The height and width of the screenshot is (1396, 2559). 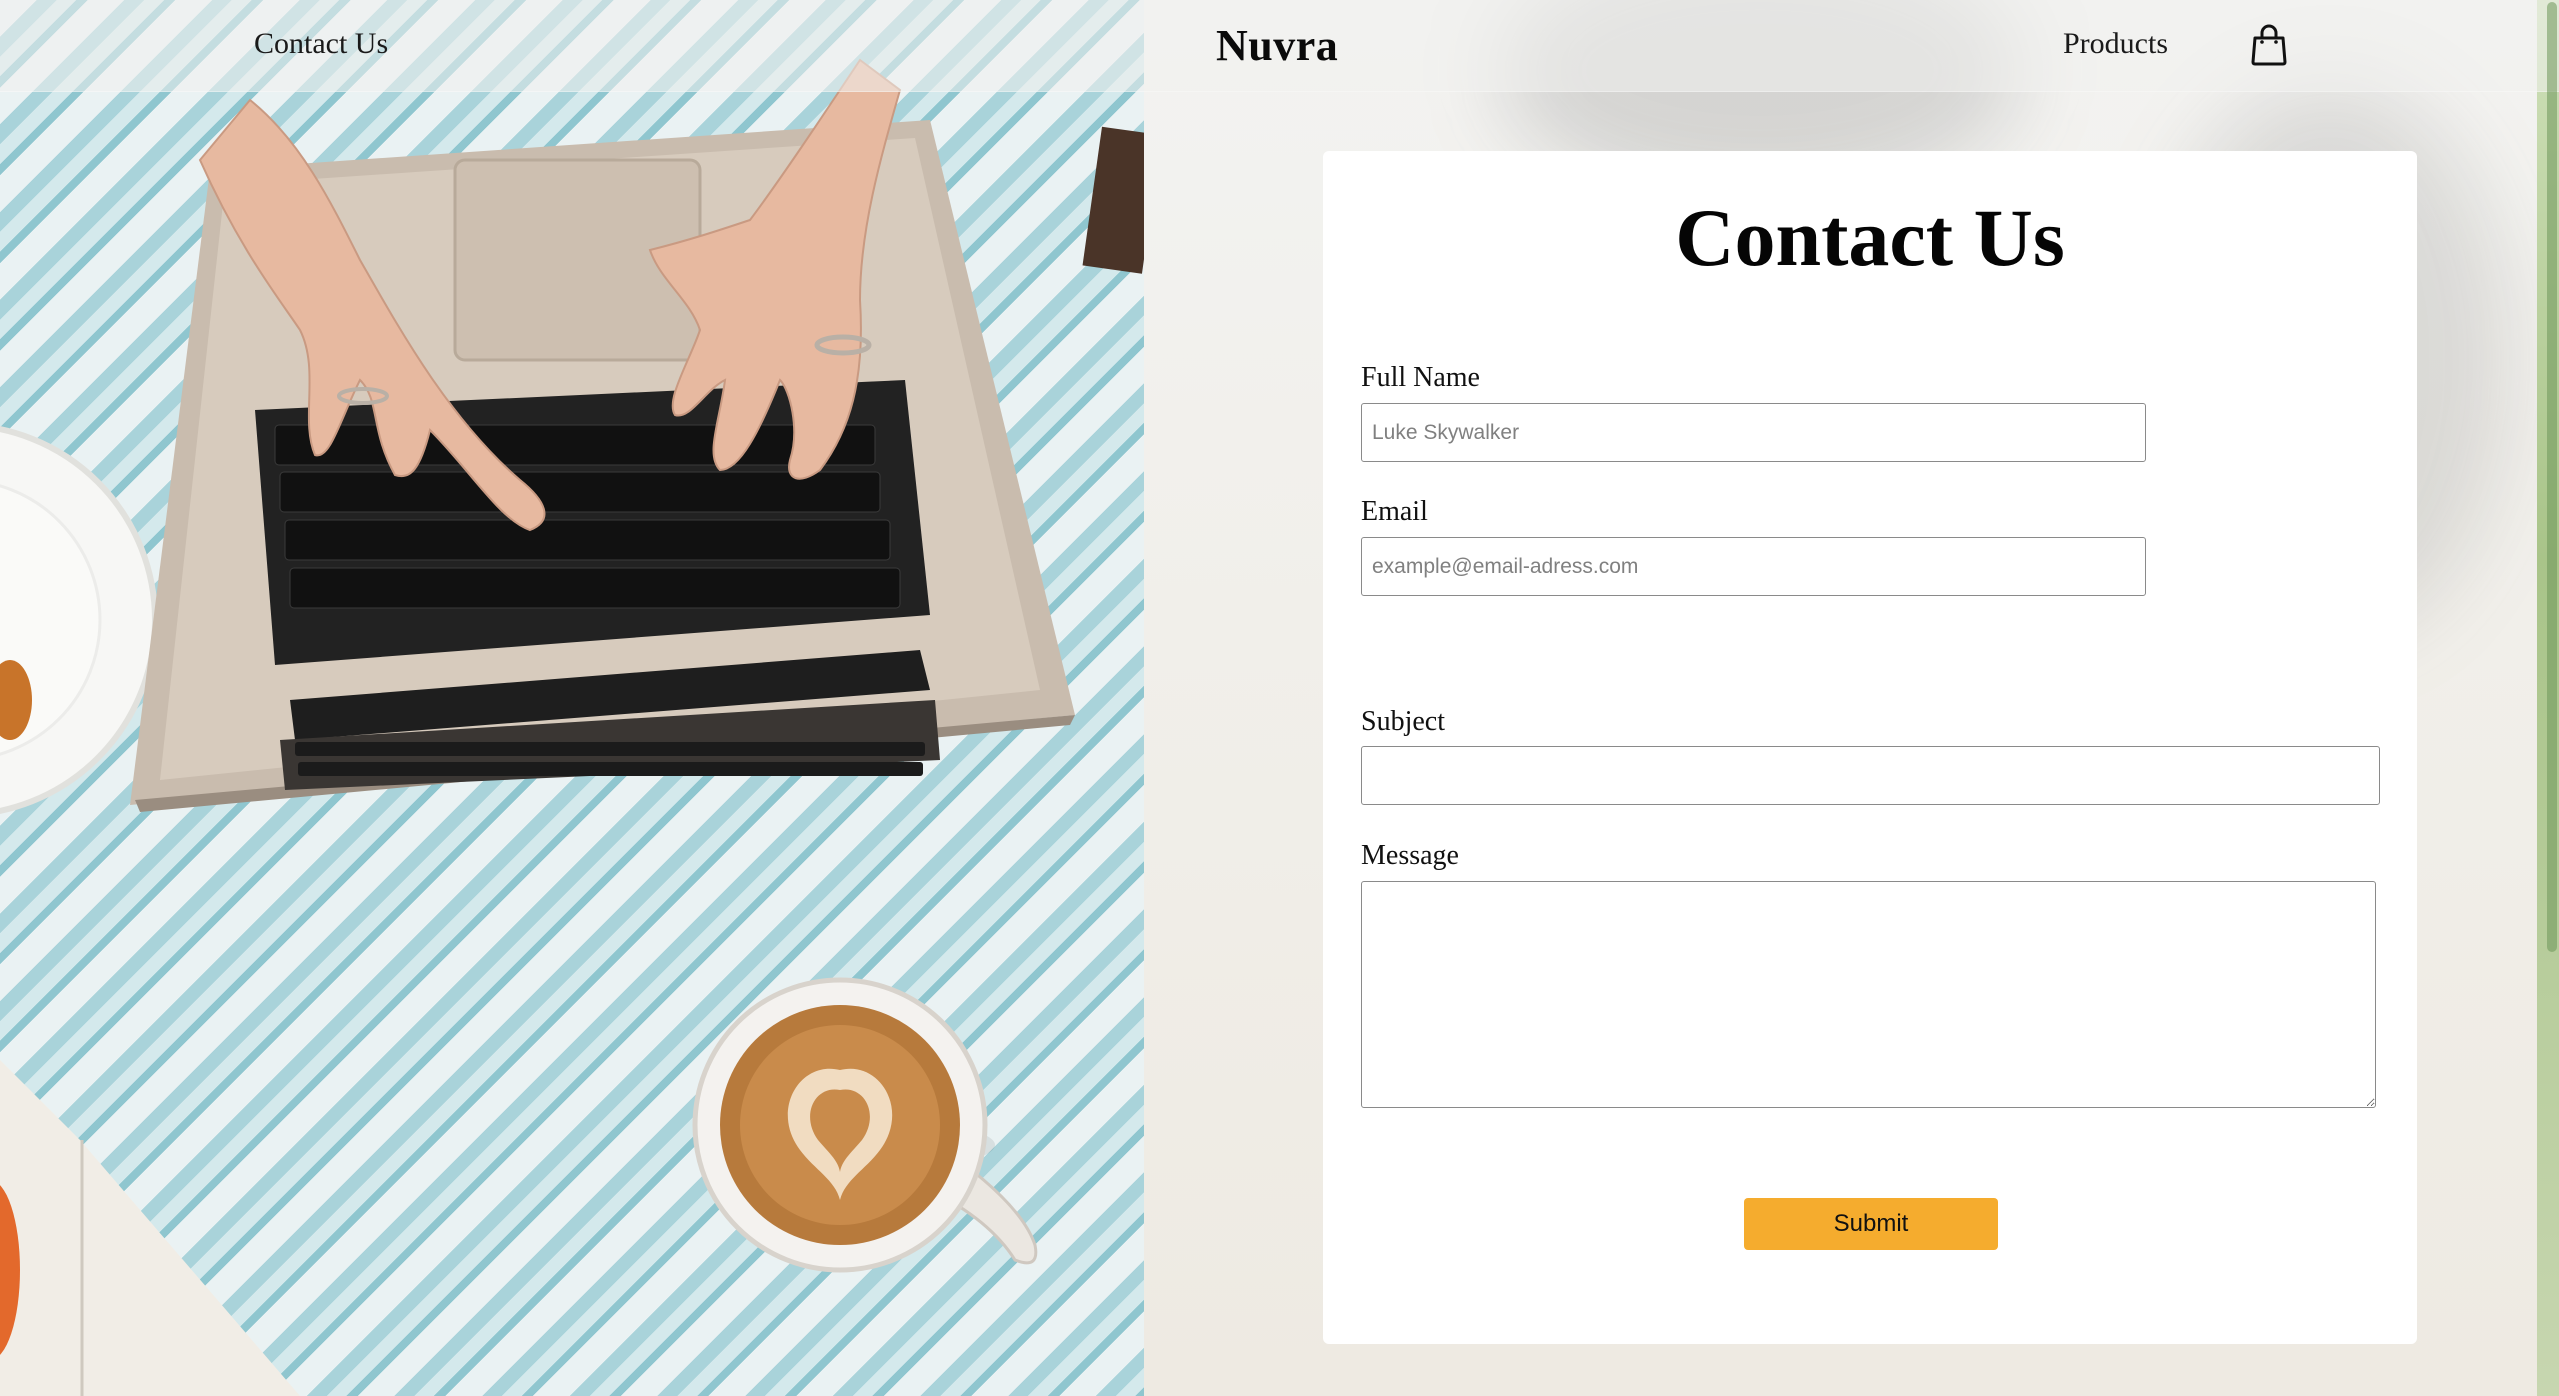 I want to click on full-name-label: Full Name, so click(x=1420, y=377).